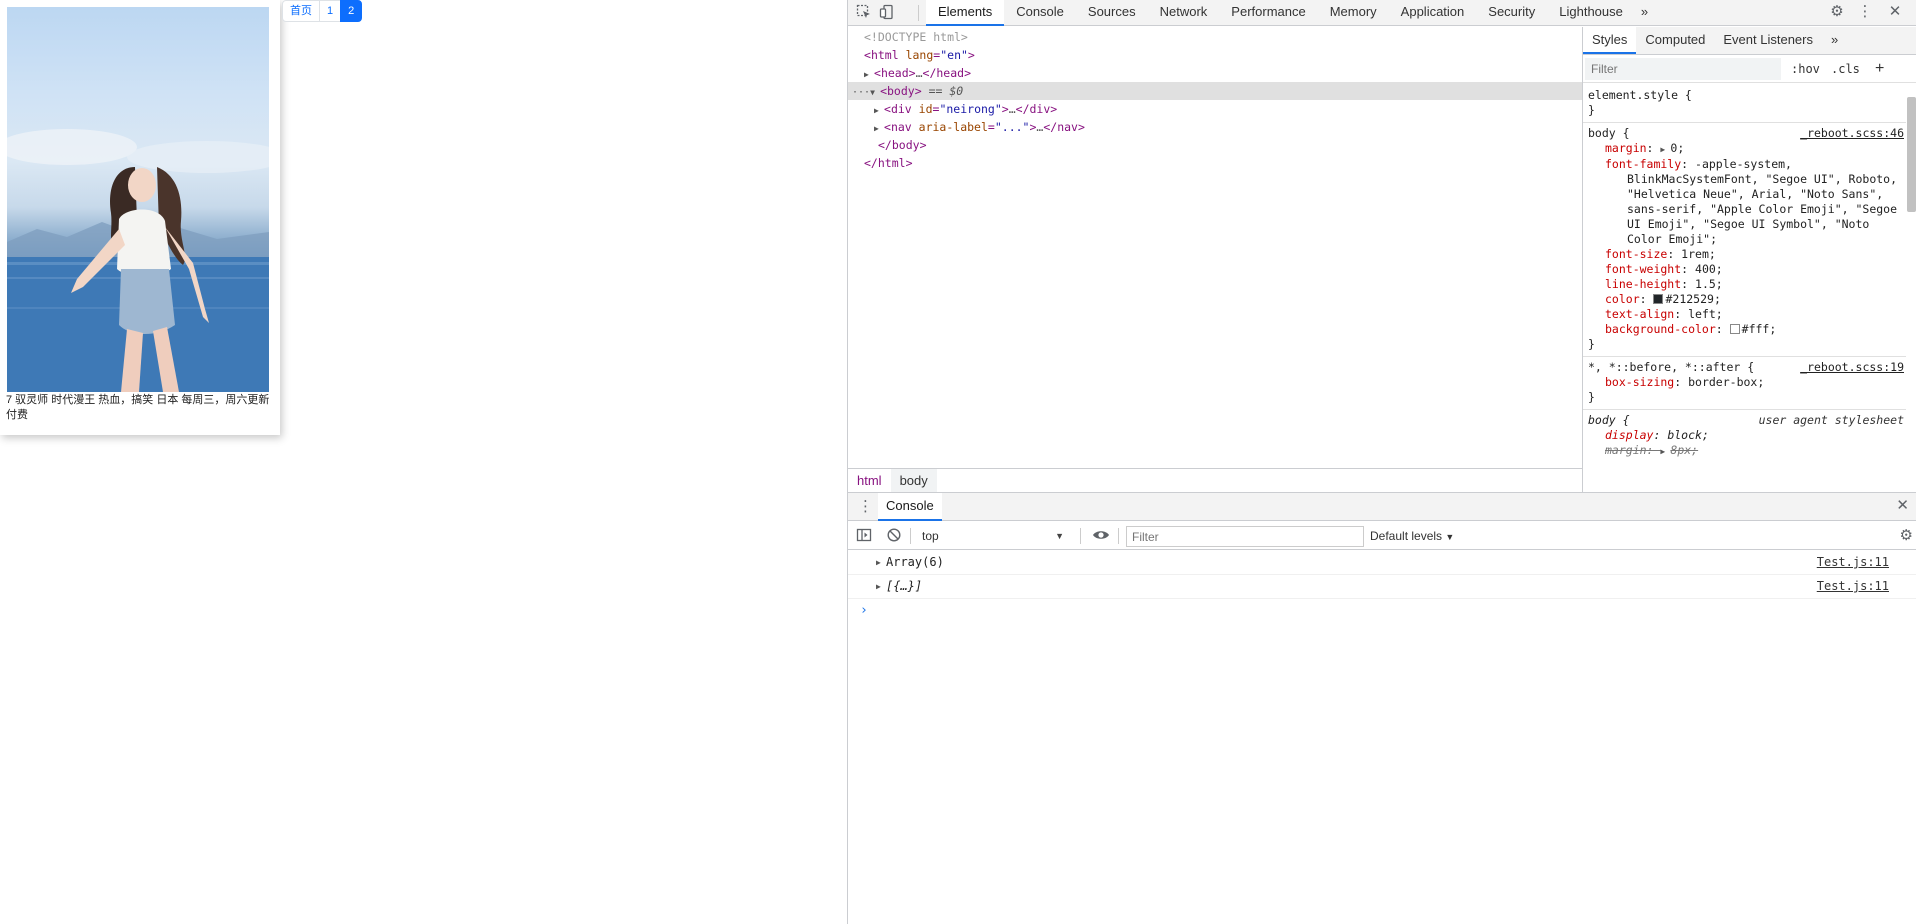  Describe the element at coordinates (930, 536) in the screenshot. I see `context-value: top` at that location.